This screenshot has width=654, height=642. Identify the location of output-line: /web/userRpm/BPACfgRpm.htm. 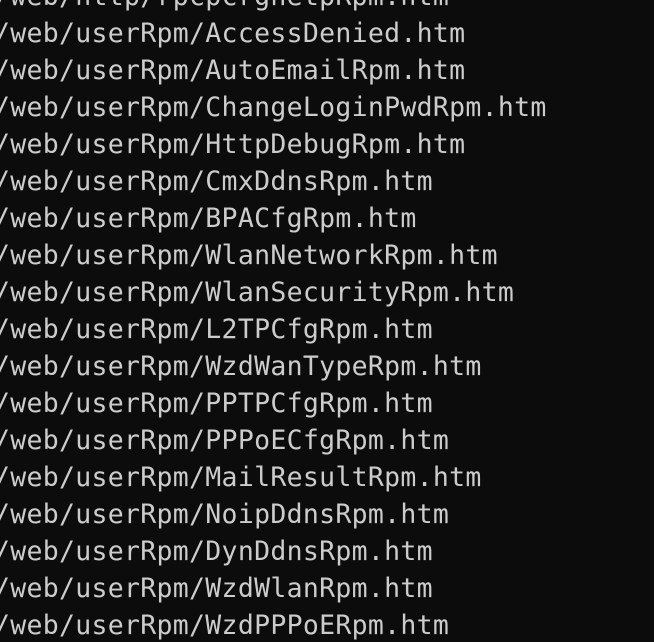
(208, 218).